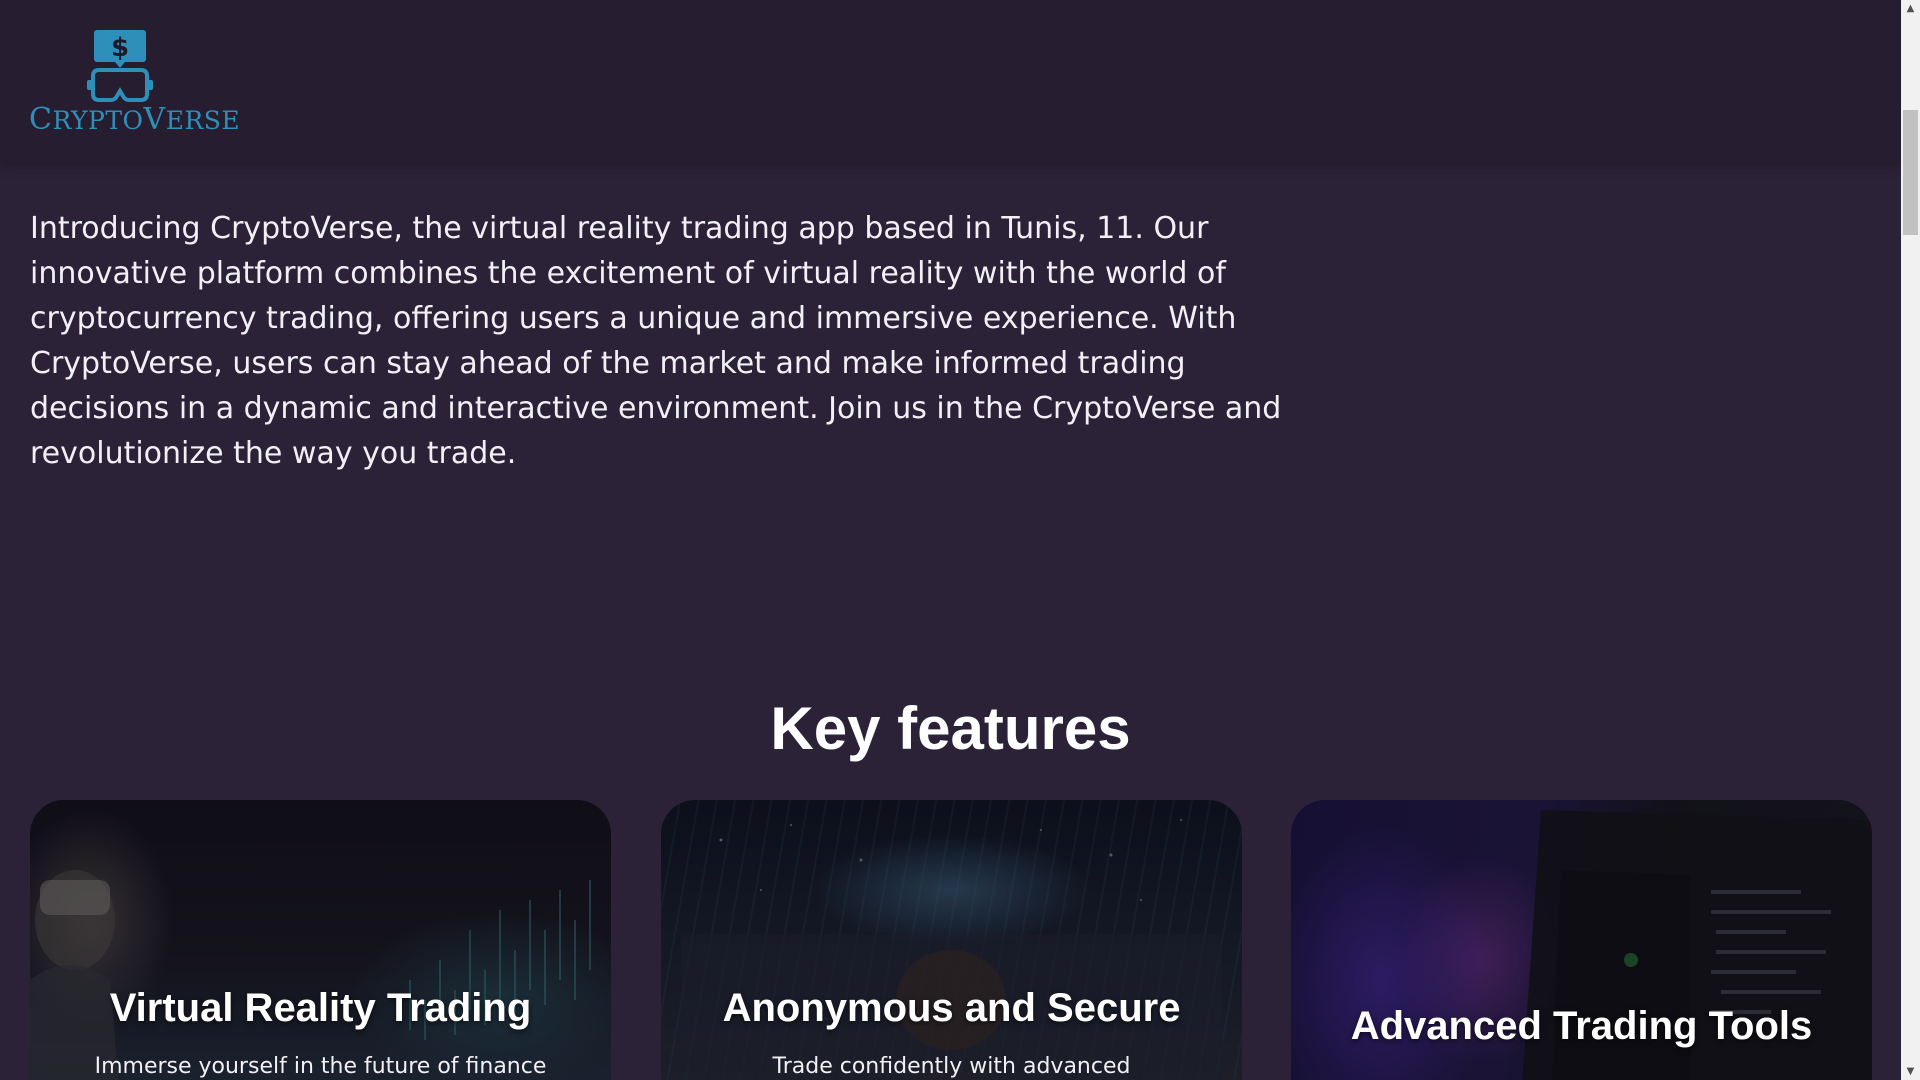 The height and width of the screenshot is (1080, 1920). What do you see at coordinates (1581, 940) in the screenshot?
I see `feature-card-advanced-tools: Advanced Trading Tools` at bounding box center [1581, 940].